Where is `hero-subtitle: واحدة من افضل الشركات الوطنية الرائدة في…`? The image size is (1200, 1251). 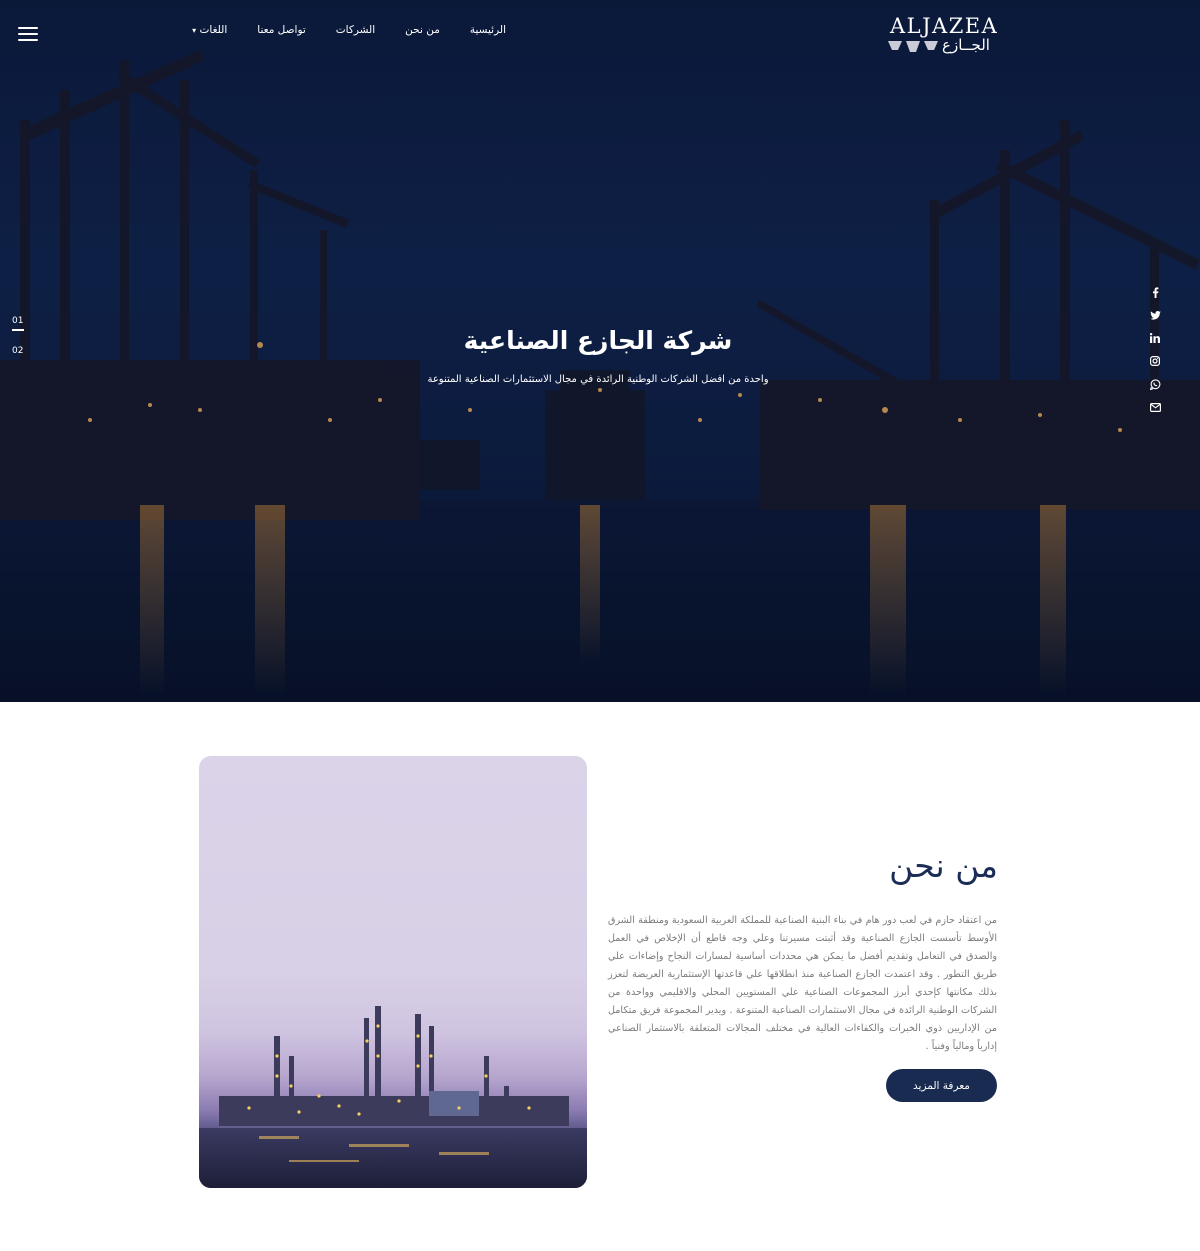 hero-subtitle: واحدة من افضل الشركات الوطنية الرائدة في… is located at coordinates (598, 379).